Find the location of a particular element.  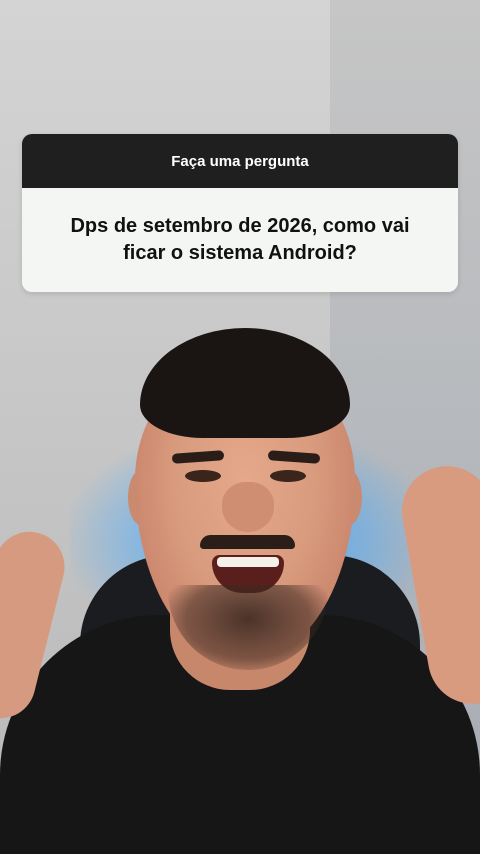

question-sticker-header: Faça uma pergunta is located at coordinates (240, 161).